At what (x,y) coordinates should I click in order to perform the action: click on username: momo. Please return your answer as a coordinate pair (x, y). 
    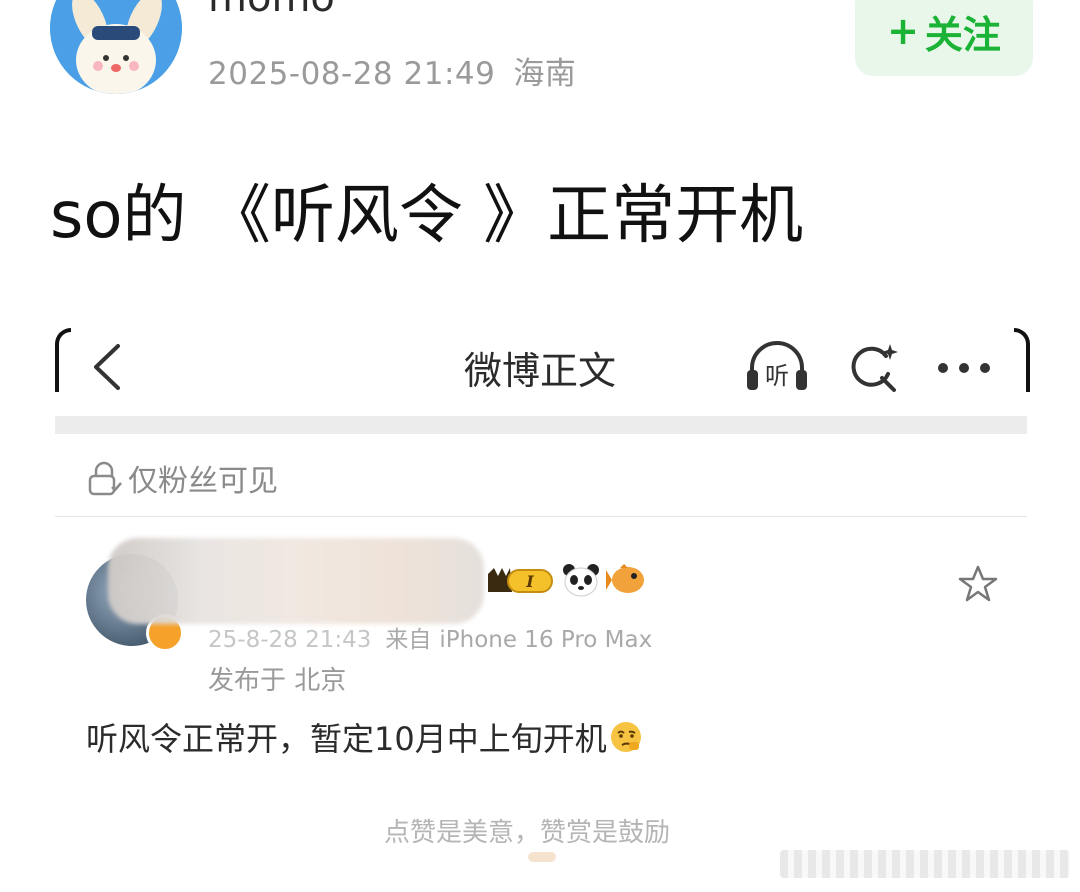
    Looking at the image, I should click on (271, 9).